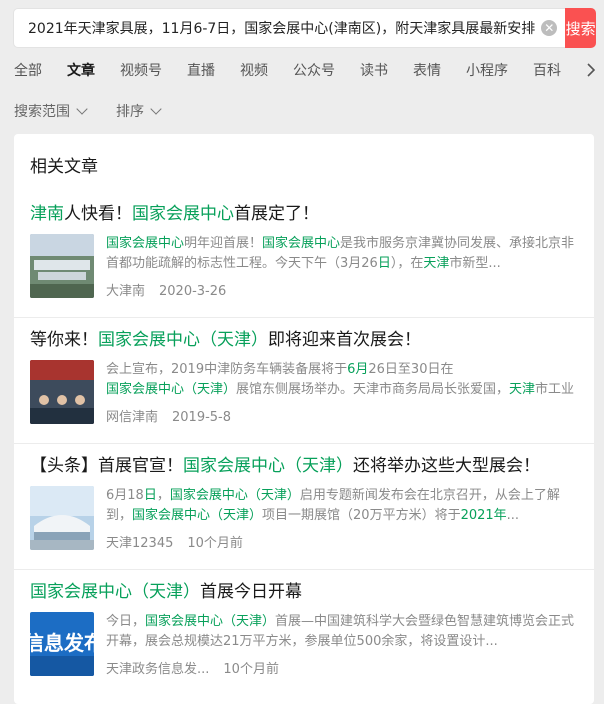  I want to click on article-source-line: 天津12345 10个月前, so click(342, 541).